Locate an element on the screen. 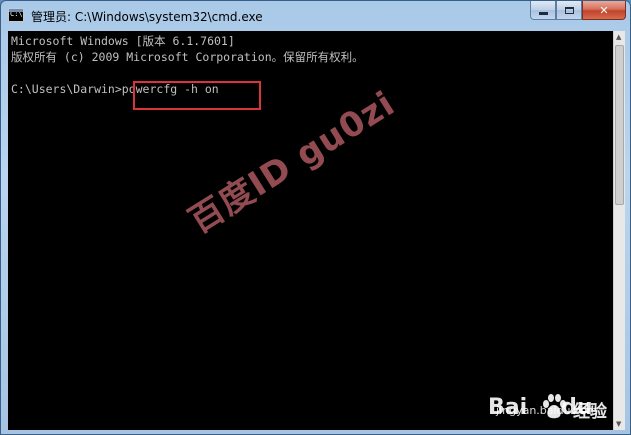  close-button: ✕ is located at coordinates (604, 10).